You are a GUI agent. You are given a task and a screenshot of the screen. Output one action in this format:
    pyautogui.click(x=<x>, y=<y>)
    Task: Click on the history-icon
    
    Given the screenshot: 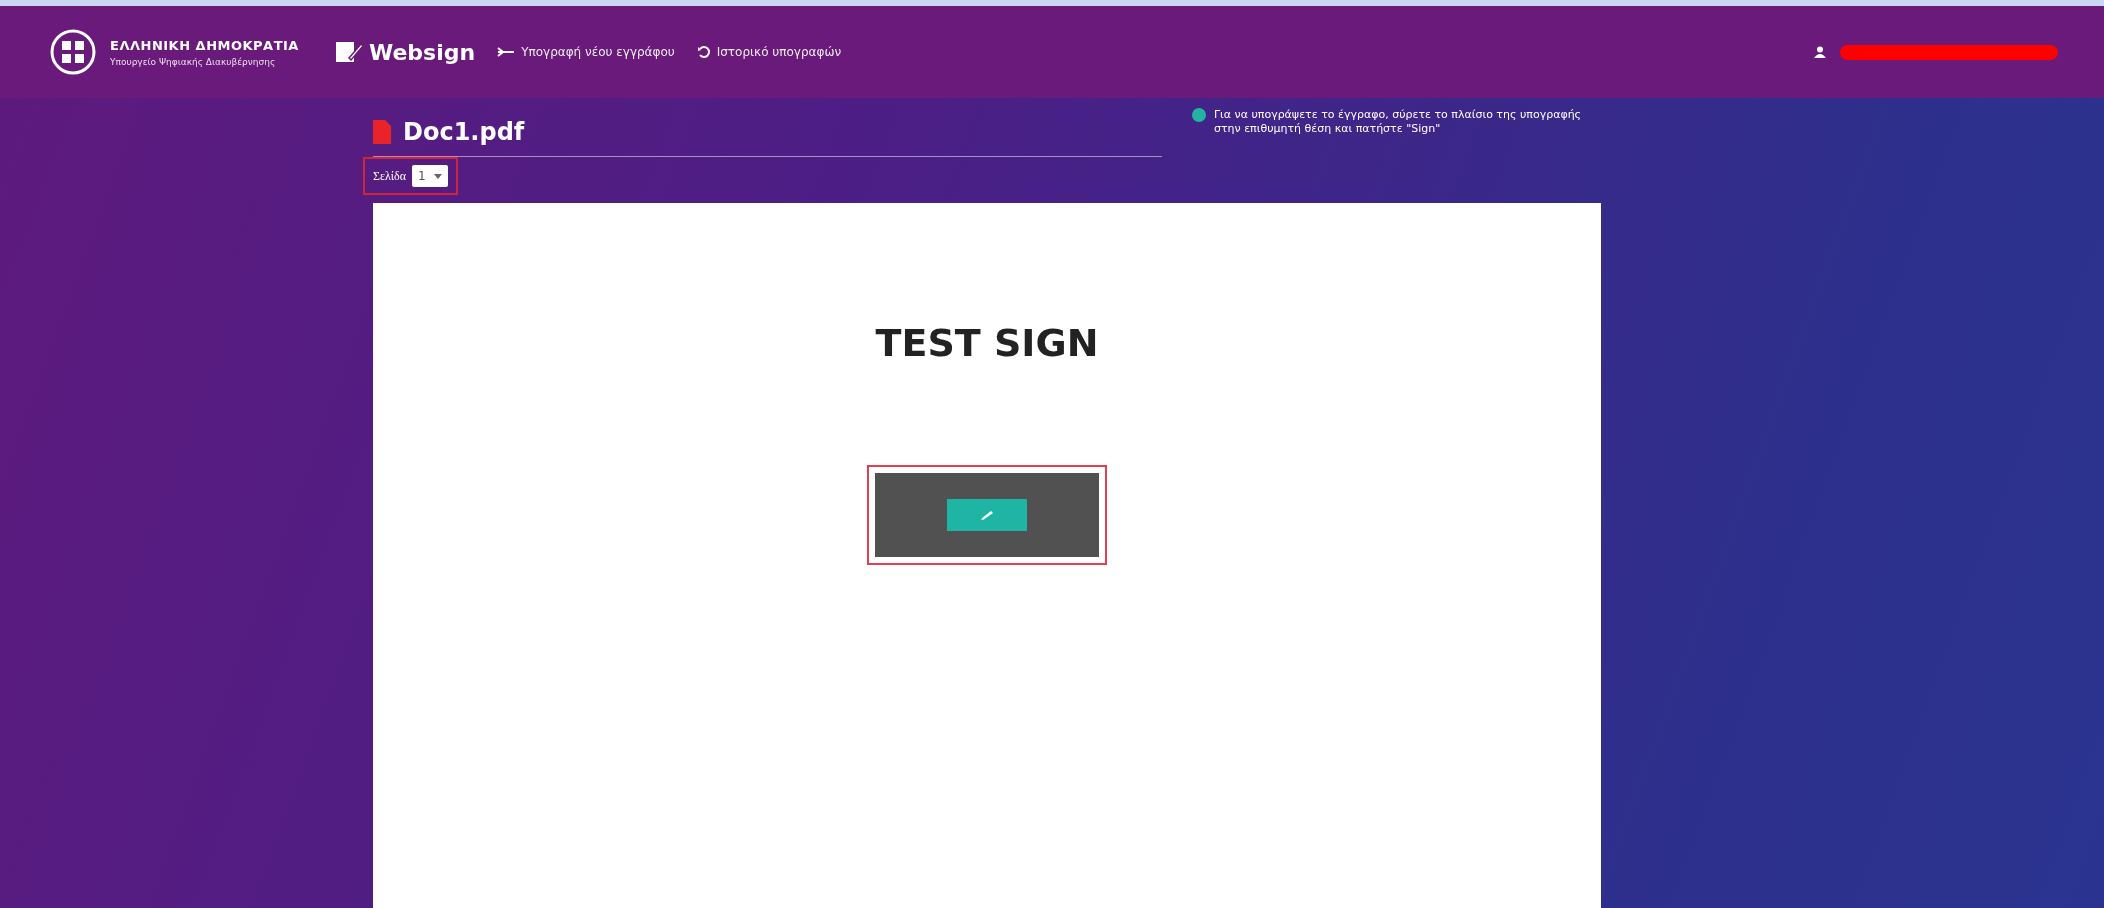 What is the action you would take?
    pyautogui.click(x=703, y=52)
    